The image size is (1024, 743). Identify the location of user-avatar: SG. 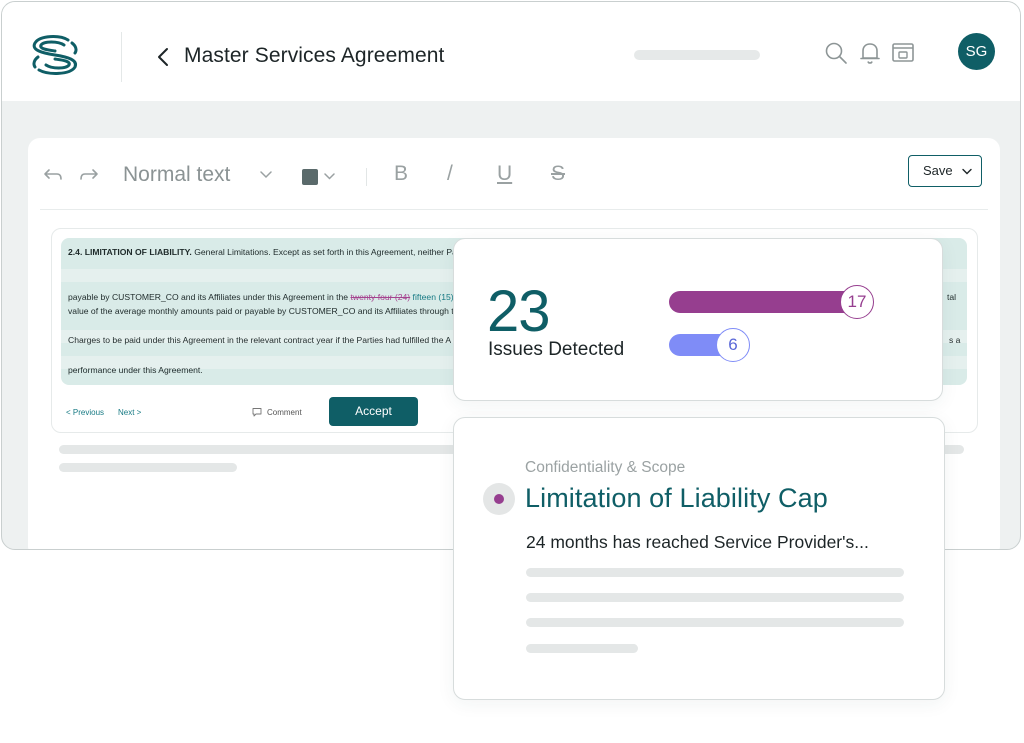
(976, 51).